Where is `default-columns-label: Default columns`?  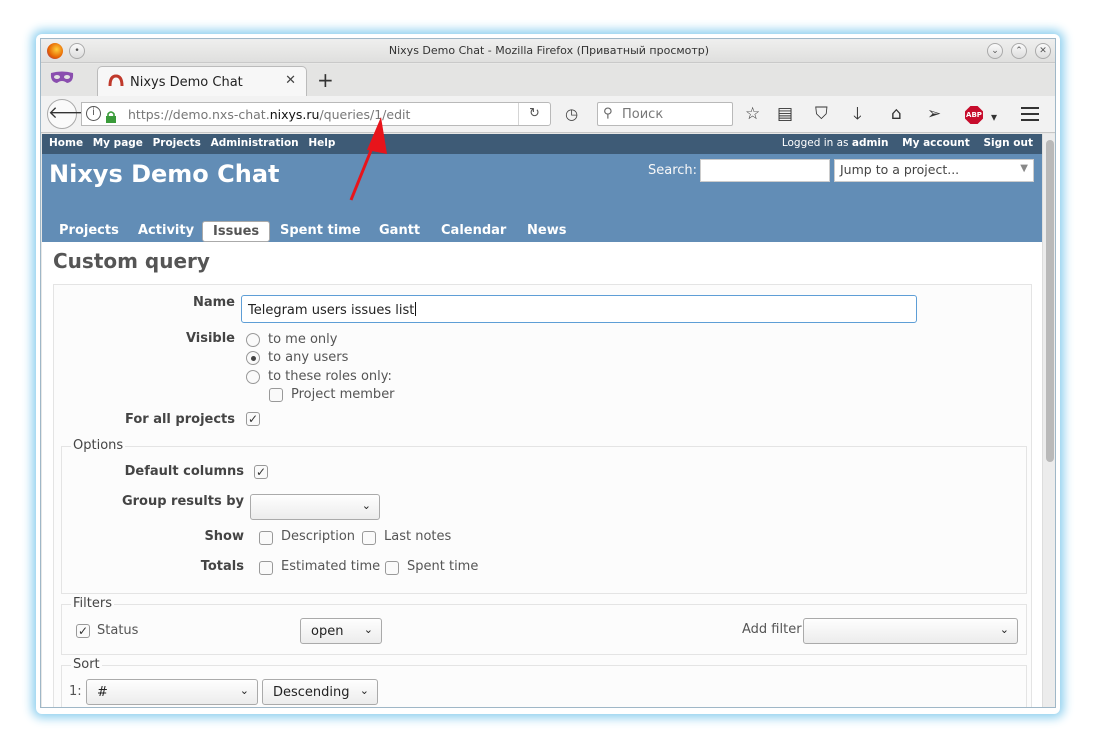 default-columns-label: Default columns is located at coordinates (184, 471).